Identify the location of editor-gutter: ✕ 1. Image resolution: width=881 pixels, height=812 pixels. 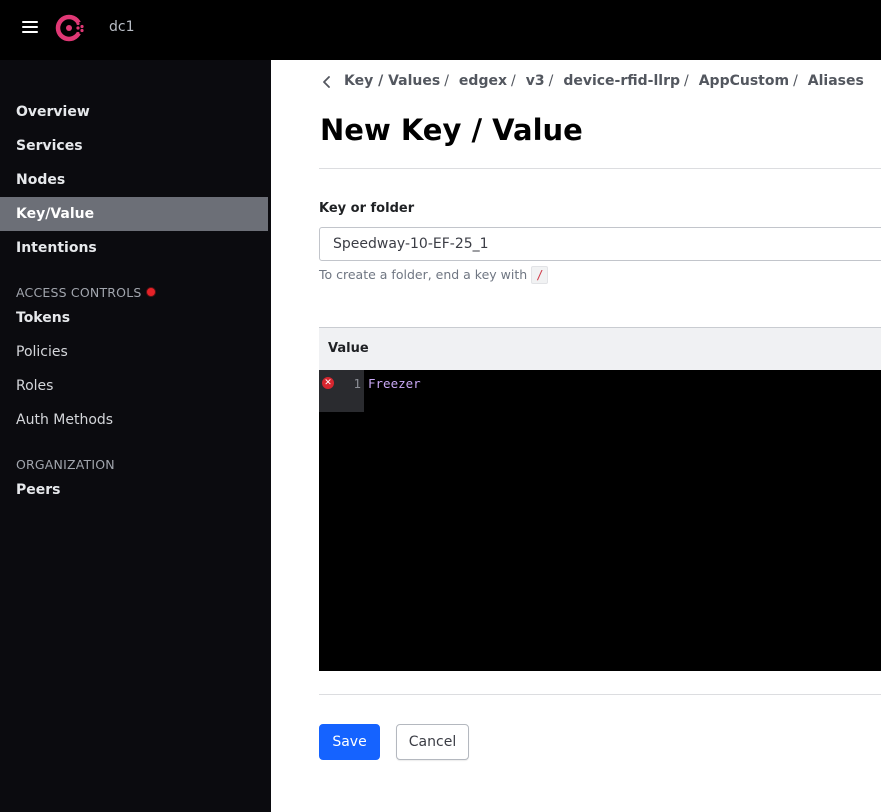
(341, 391).